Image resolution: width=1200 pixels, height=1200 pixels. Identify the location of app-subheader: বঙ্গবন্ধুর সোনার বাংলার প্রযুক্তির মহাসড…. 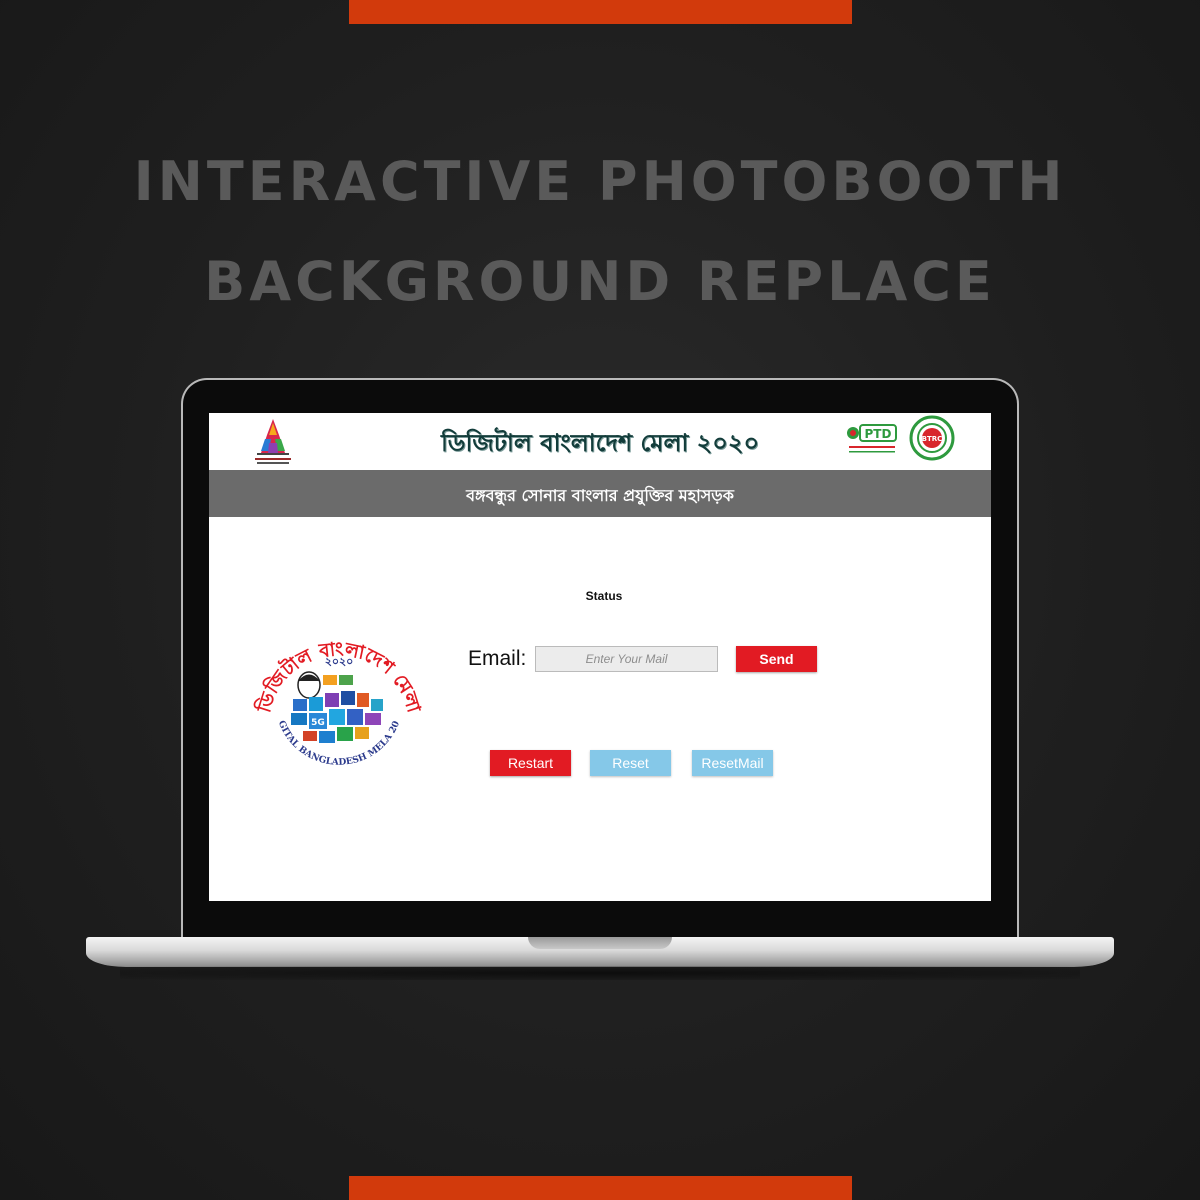
(600, 493).